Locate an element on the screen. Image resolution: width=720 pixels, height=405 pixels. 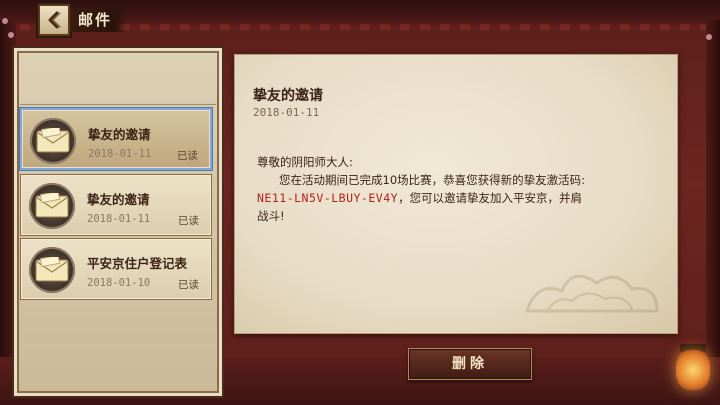
mail-list-item-selected: 挚友的邀请 2018-01-11 已读 is located at coordinates (116, 139).